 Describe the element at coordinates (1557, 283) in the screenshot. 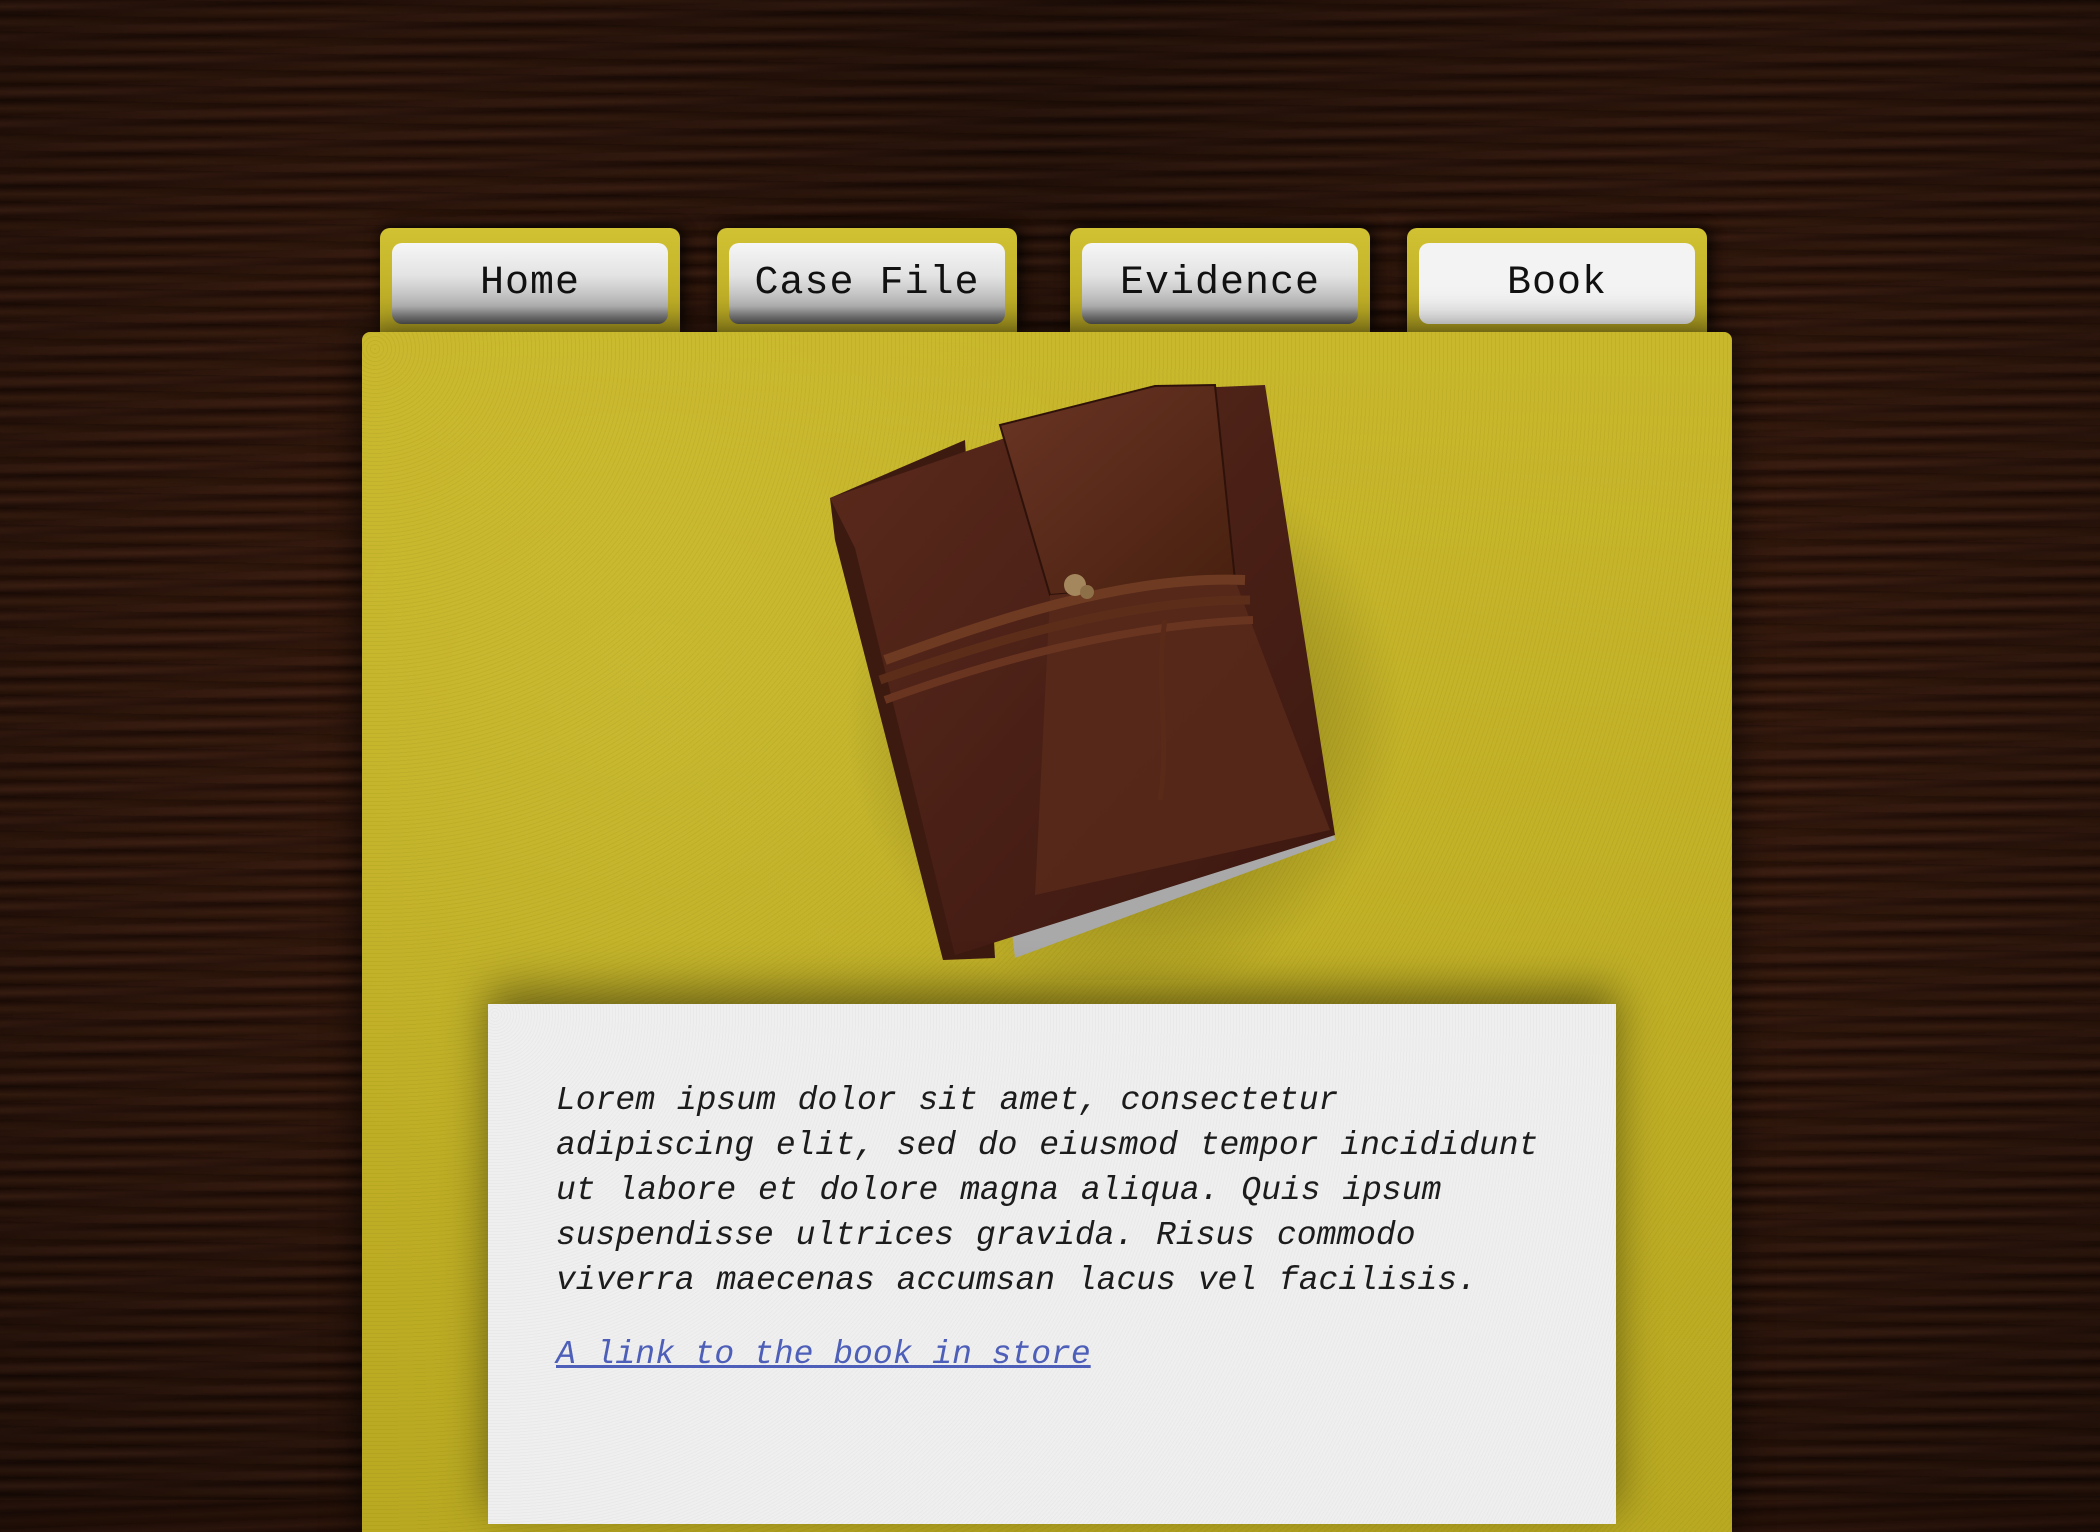

I see `tab-book: Book` at that location.